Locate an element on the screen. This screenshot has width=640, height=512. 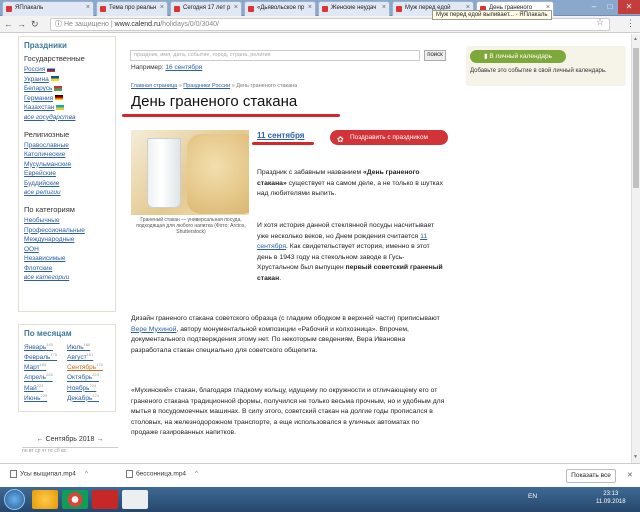
sidebar-item-religion: Католические is located at coordinates (67, 155).